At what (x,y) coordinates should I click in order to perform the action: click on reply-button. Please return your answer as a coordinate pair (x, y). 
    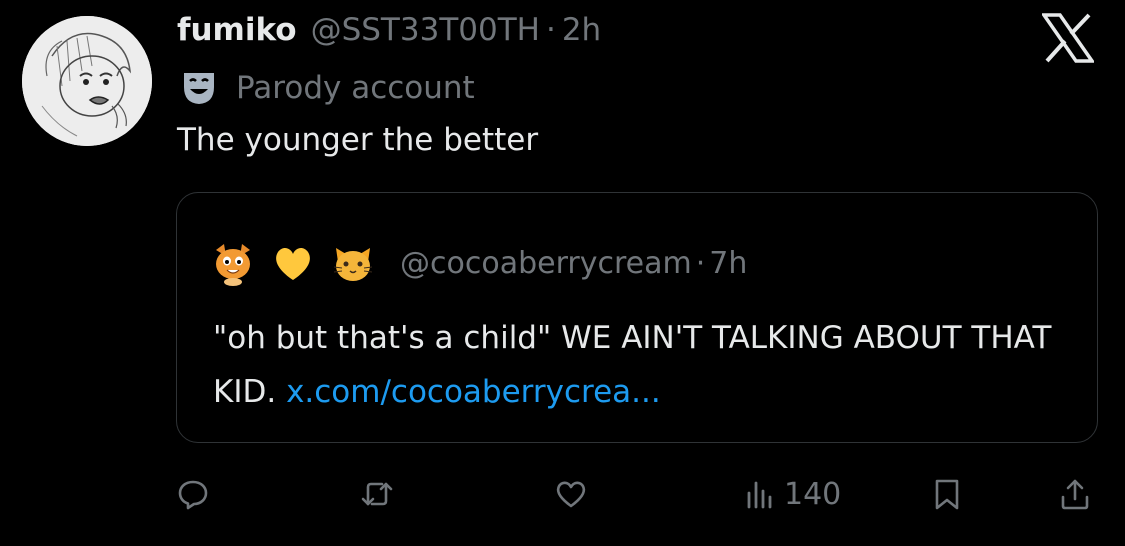
    Looking at the image, I should click on (193, 494).